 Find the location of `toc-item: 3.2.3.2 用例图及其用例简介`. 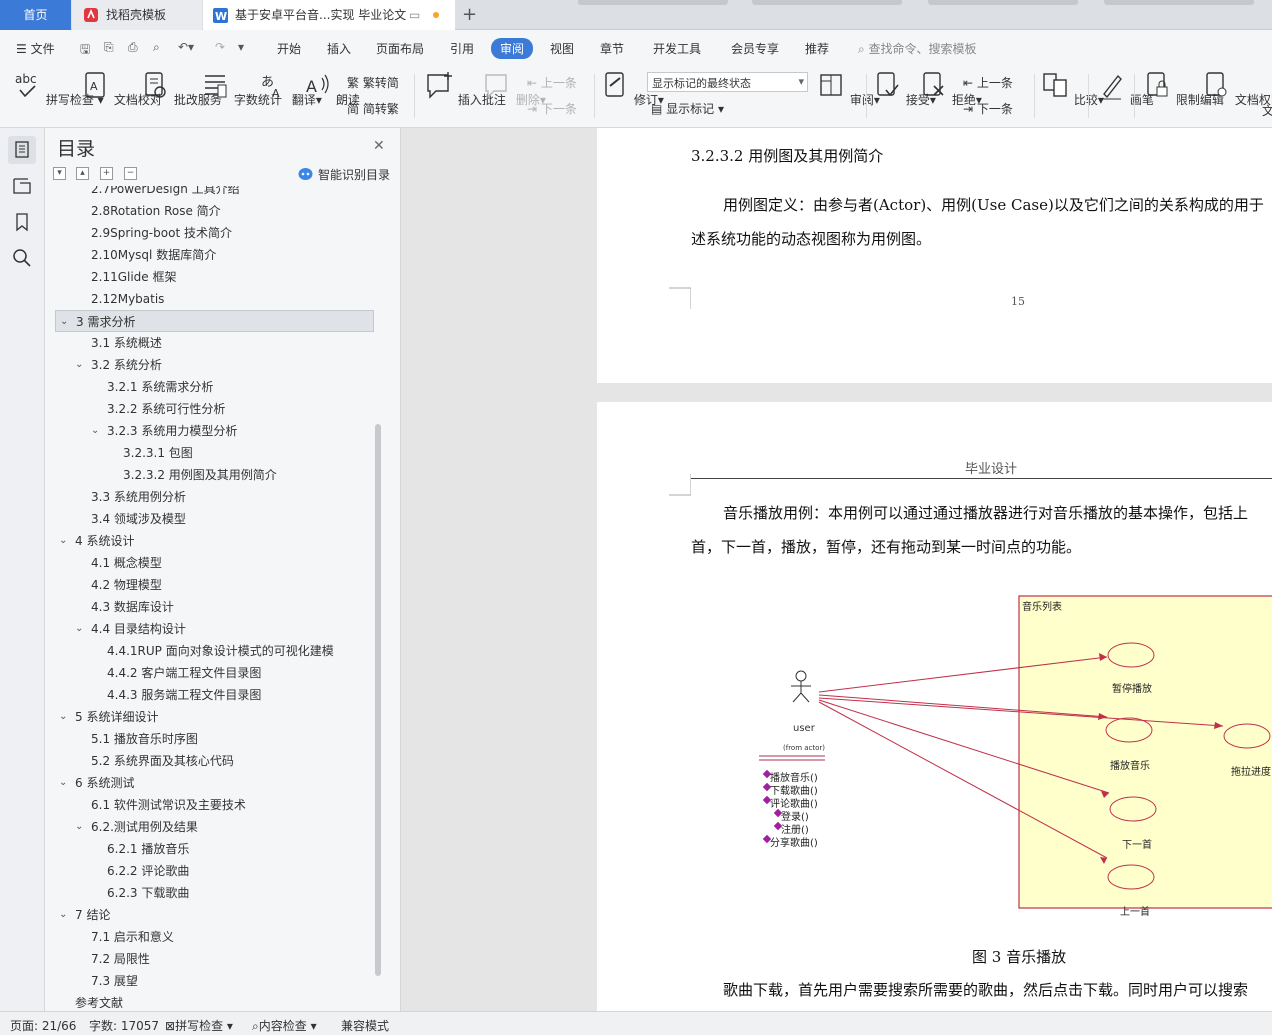

toc-item: 3.2.3.2 用例图及其用例简介 is located at coordinates (200, 475).